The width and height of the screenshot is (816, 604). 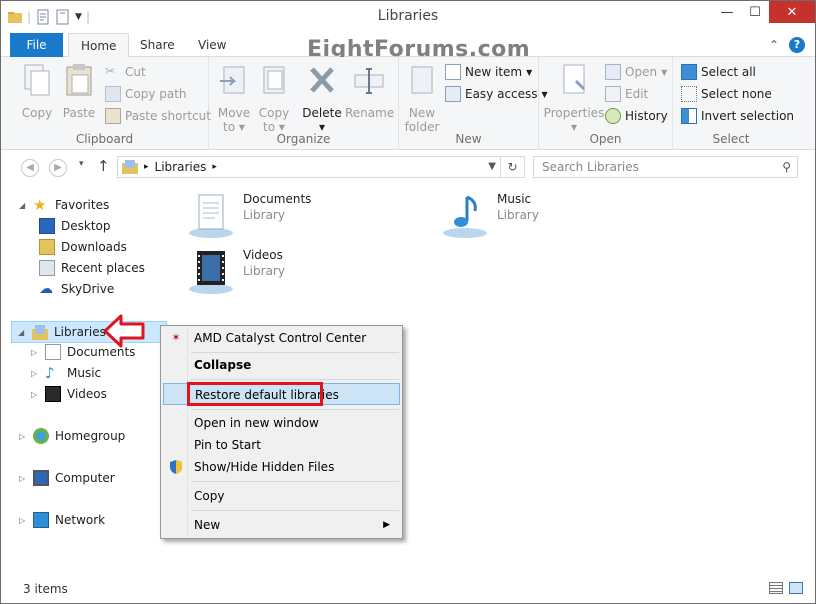 I want to click on copy-to-button: Copy to ▾, so click(x=274, y=98).